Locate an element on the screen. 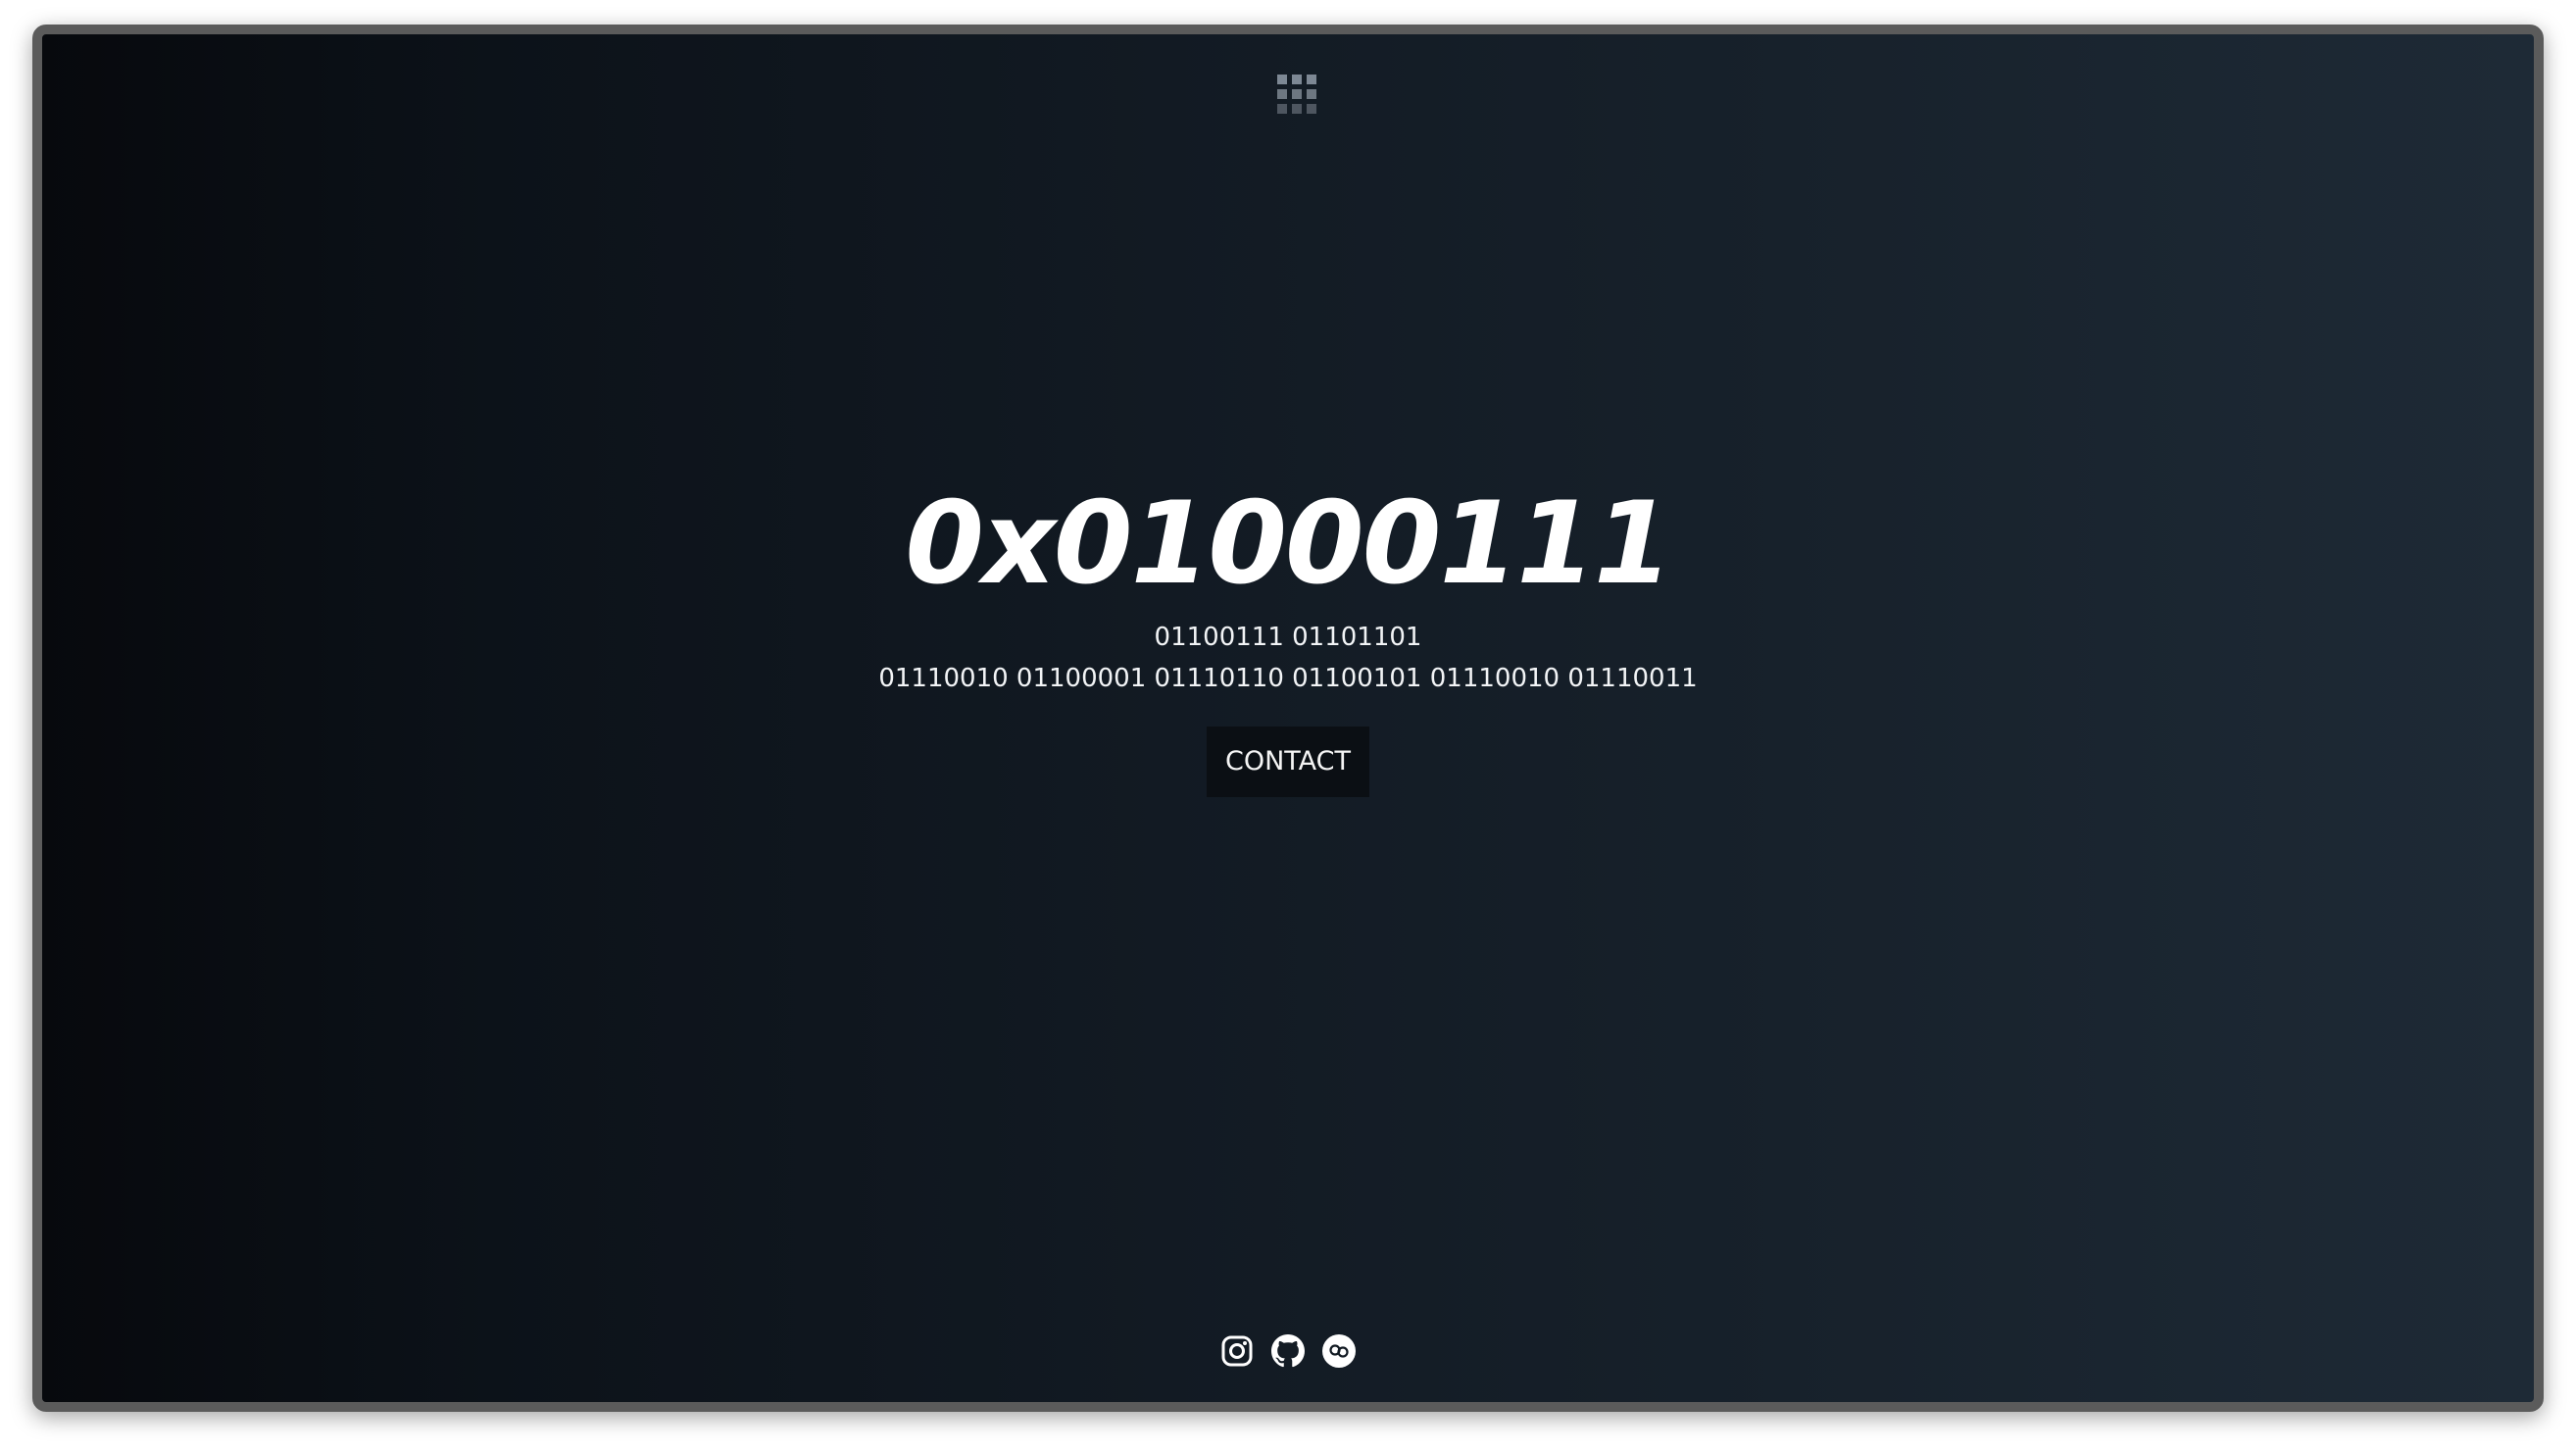  contact-button: CONTACT is located at coordinates (1288, 762).